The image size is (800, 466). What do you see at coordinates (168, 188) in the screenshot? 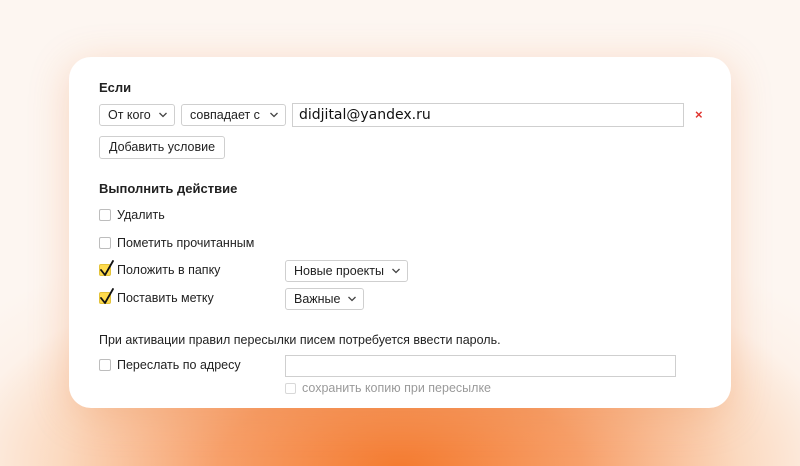
I see `actions-title: Выполнить действие` at bounding box center [168, 188].